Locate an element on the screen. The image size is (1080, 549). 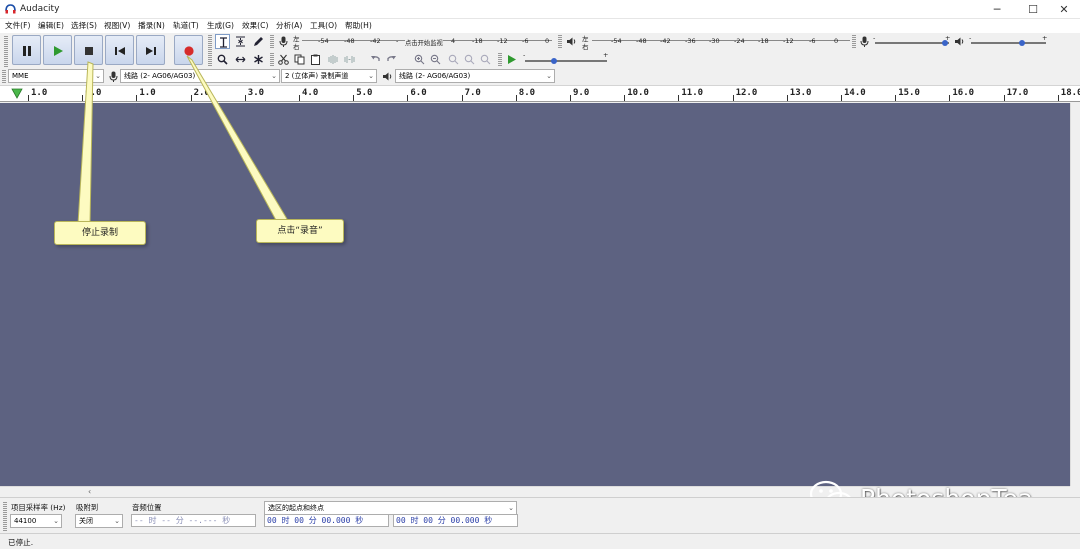
snap-to-label: 吸附到 is located at coordinates (87, 507).